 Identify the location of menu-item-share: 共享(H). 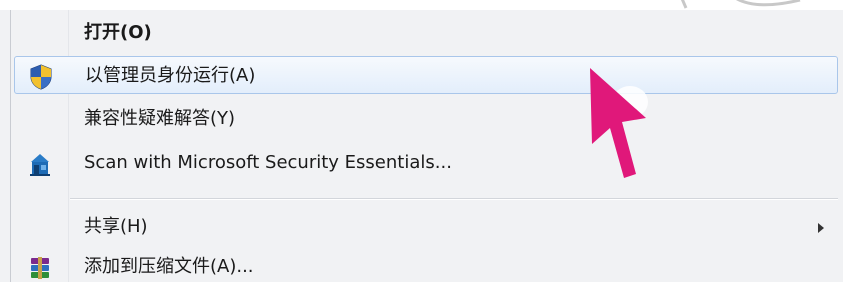
(426, 227).